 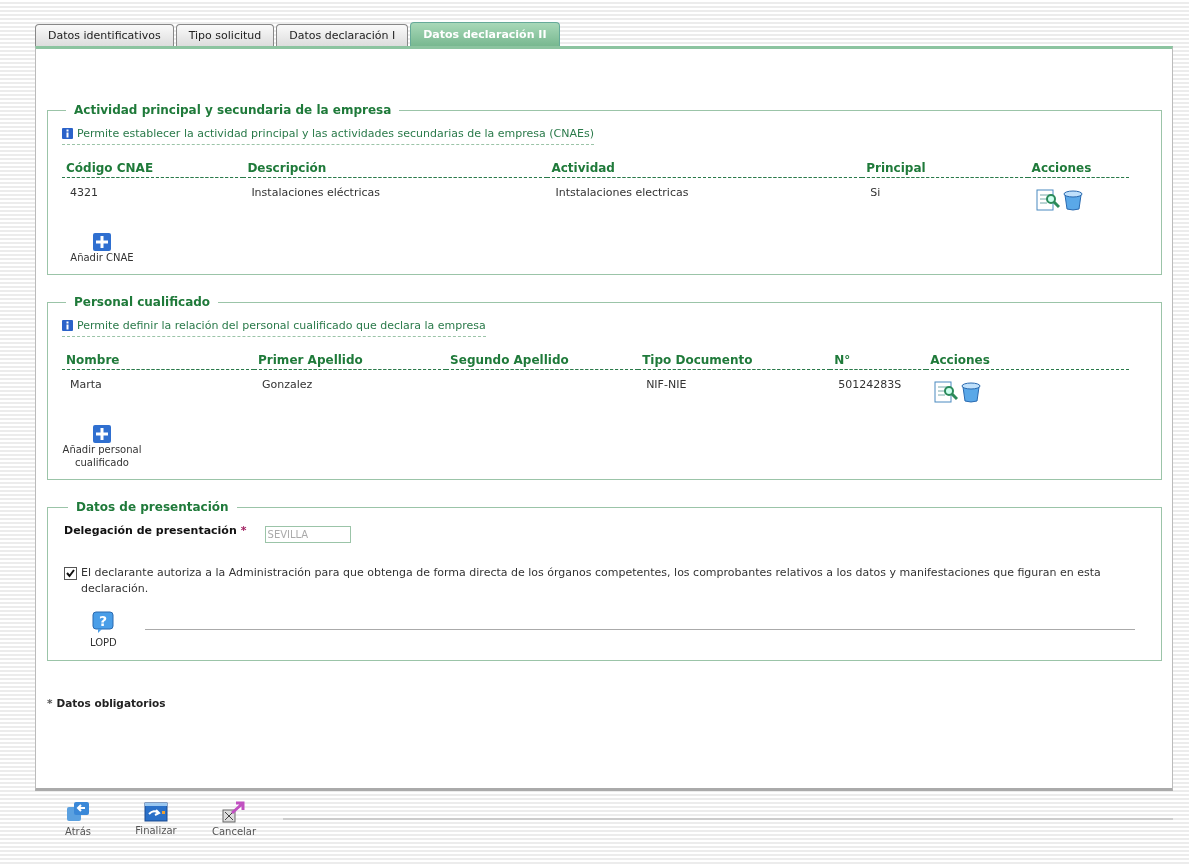 What do you see at coordinates (152, 507) in the screenshot?
I see `section-legend: Datos de presentación` at bounding box center [152, 507].